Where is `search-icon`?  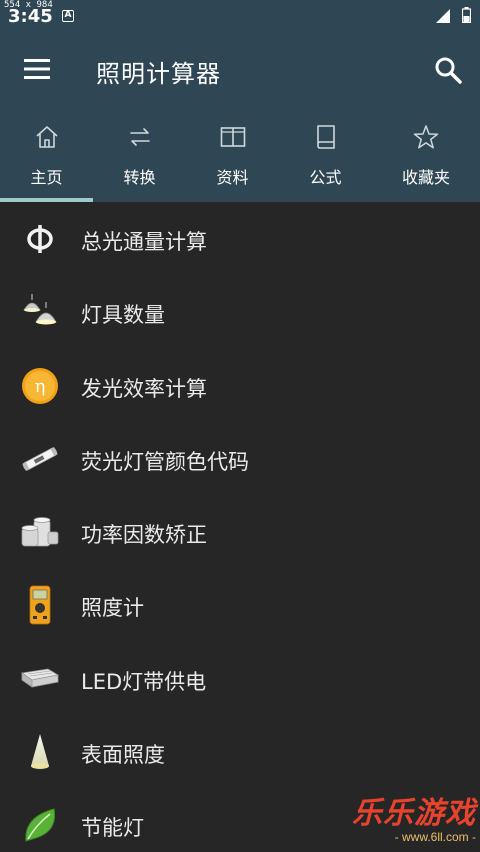 search-icon is located at coordinates (448, 70).